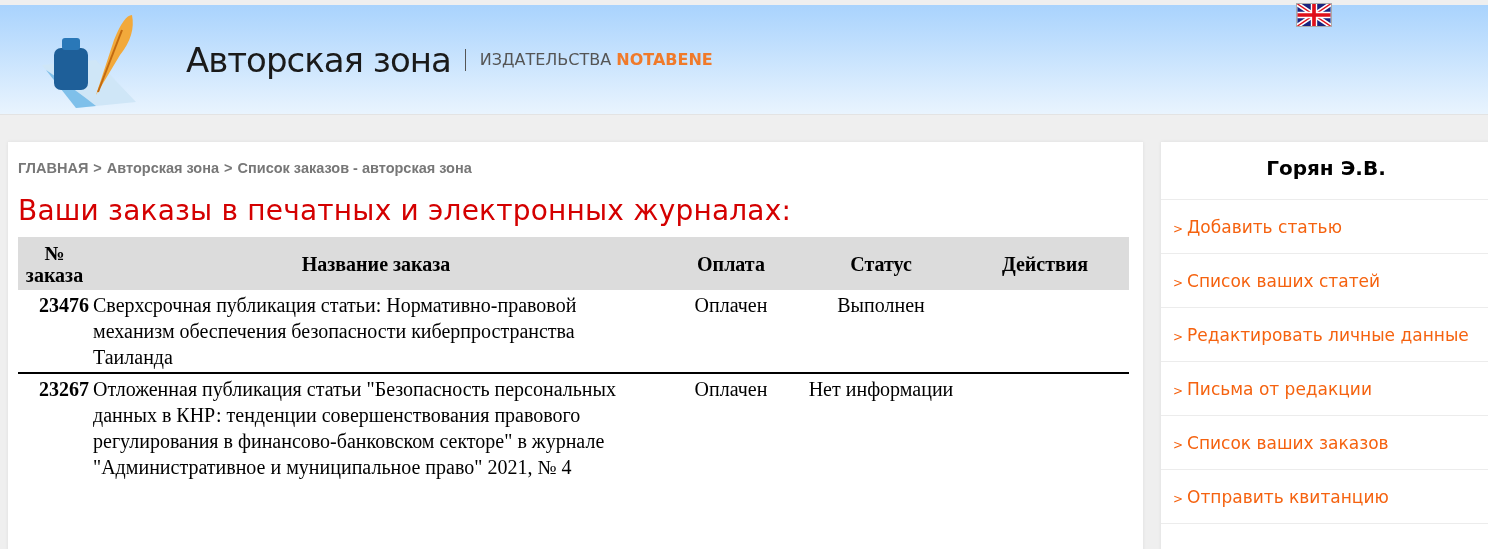  What do you see at coordinates (1264, 226) in the screenshot?
I see `sidebar-link: Добавить статью` at bounding box center [1264, 226].